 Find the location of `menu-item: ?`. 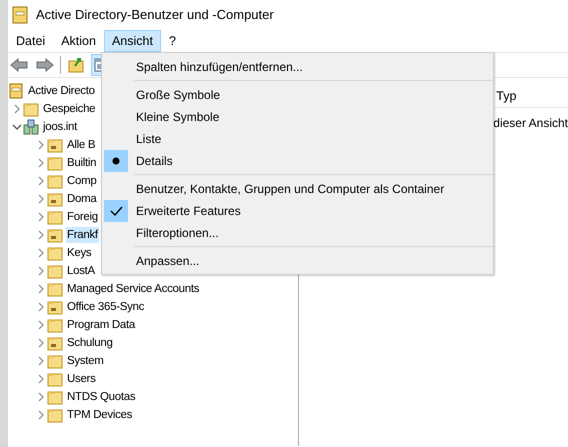

menu-item: ? is located at coordinates (172, 41).